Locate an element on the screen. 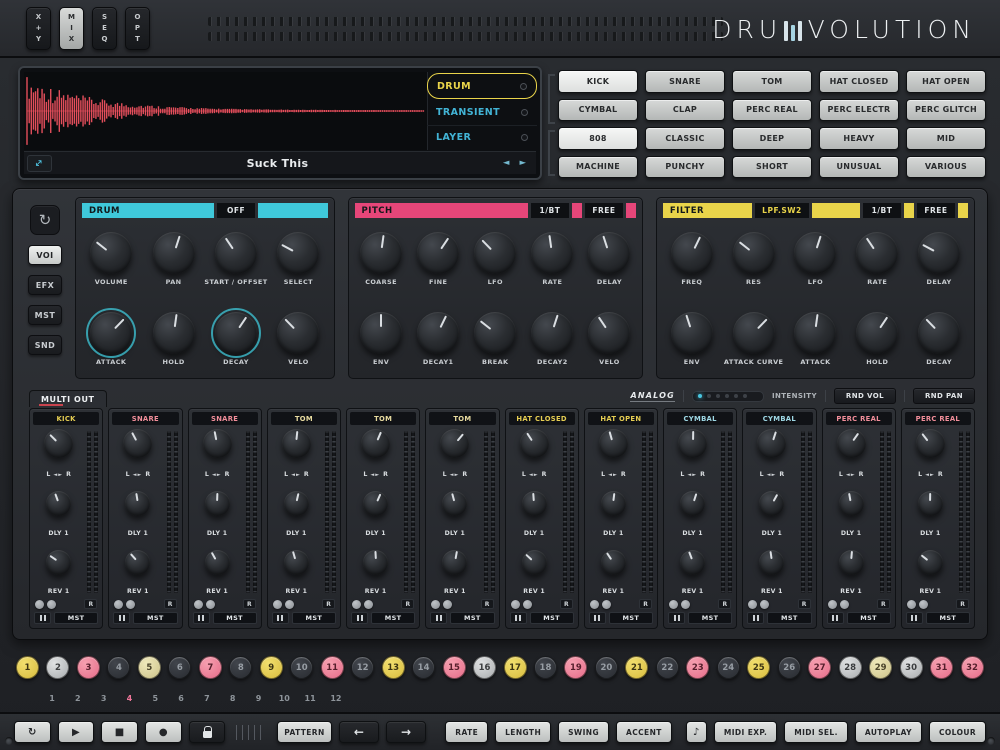  loop-button: ↻ is located at coordinates (32, 732).